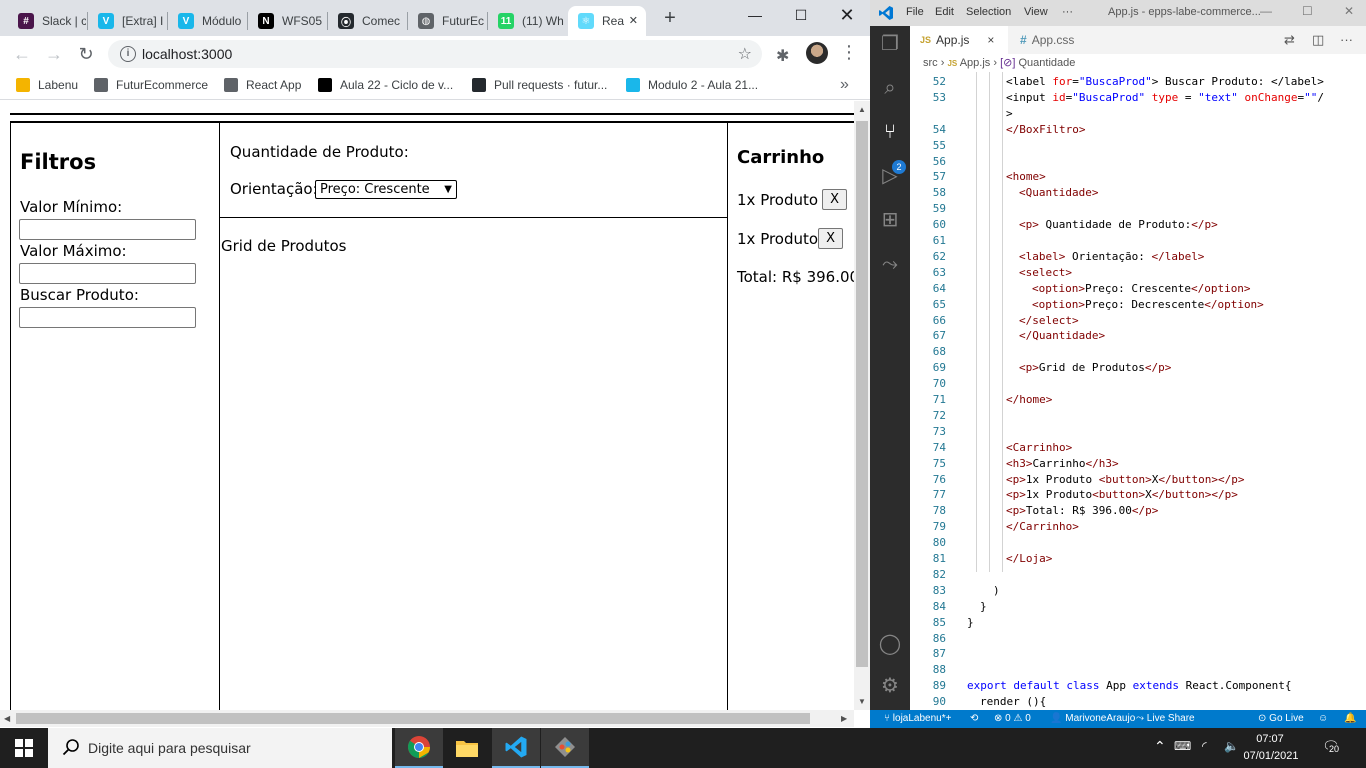 The width and height of the screenshot is (1366, 768). Describe the element at coordinates (890, 176) in the screenshot. I see `run-debug-icon: ▷` at that location.